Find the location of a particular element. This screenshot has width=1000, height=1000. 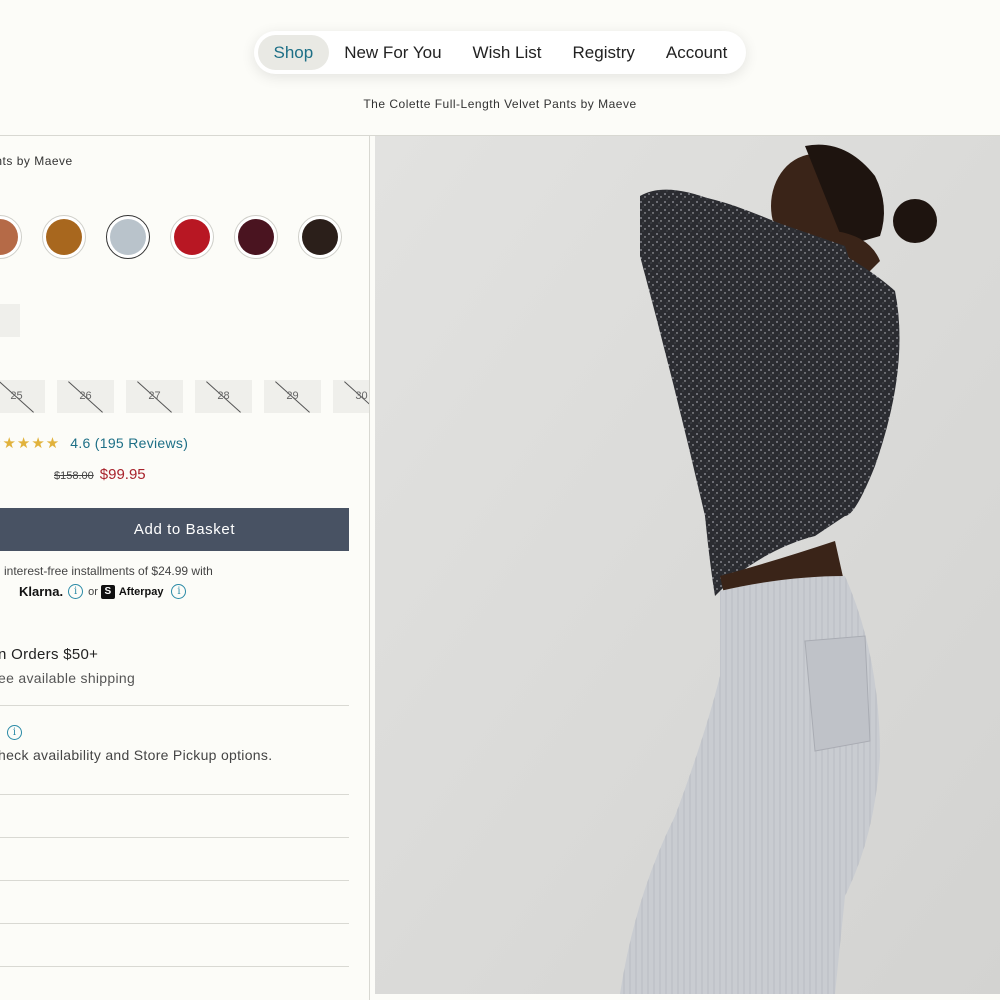

size-option-27: 27 is located at coordinates (154, 396).